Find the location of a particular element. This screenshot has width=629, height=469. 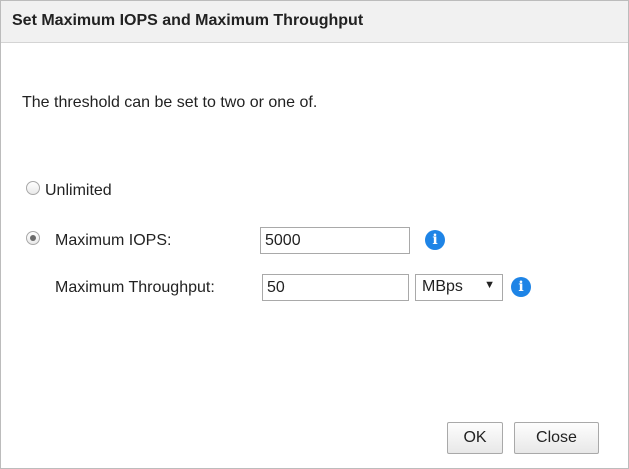

unlimited-radio is located at coordinates (33, 188).